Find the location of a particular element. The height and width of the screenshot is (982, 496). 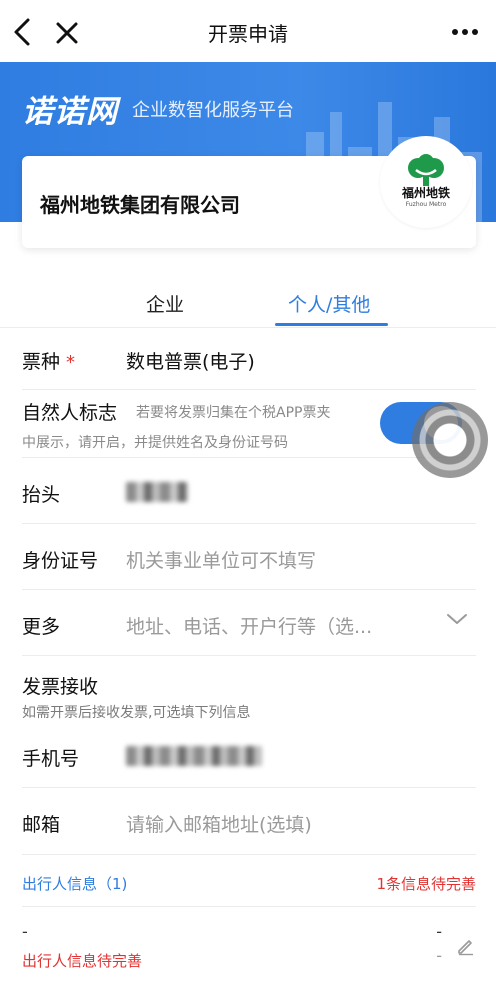

active-tab-indicator is located at coordinates (331, 324).